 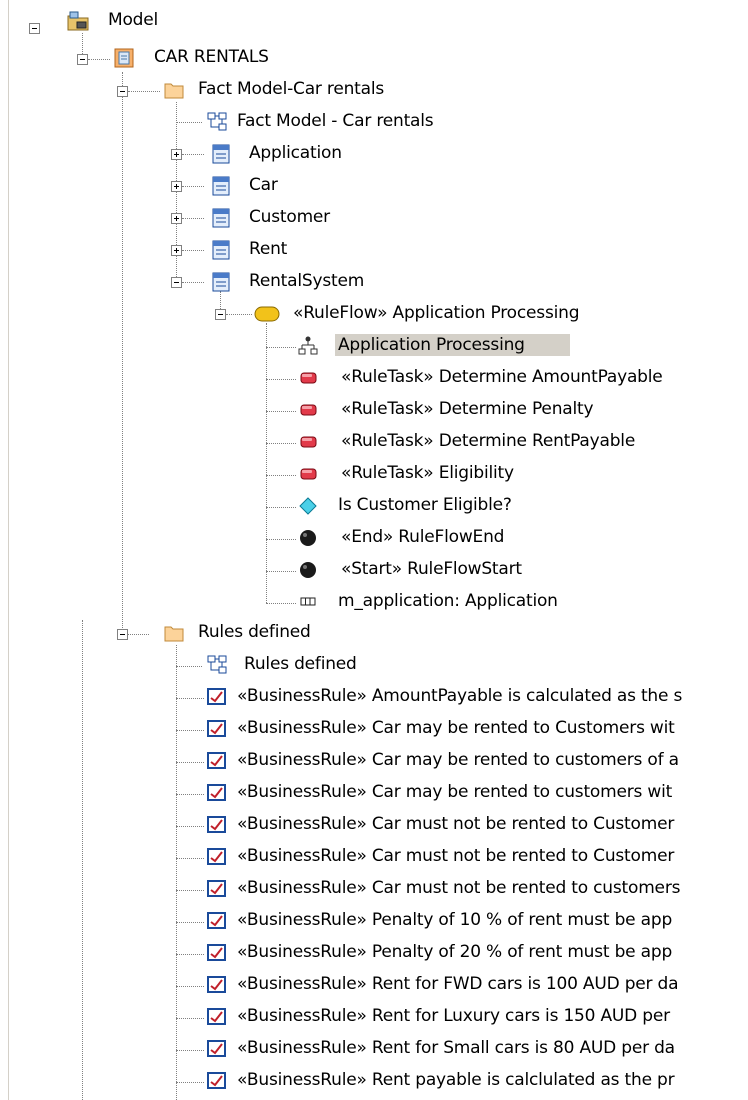 What do you see at coordinates (357, 665) in the screenshot?
I see `tree-node-rules-diagram: Rules defined` at bounding box center [357, 665].